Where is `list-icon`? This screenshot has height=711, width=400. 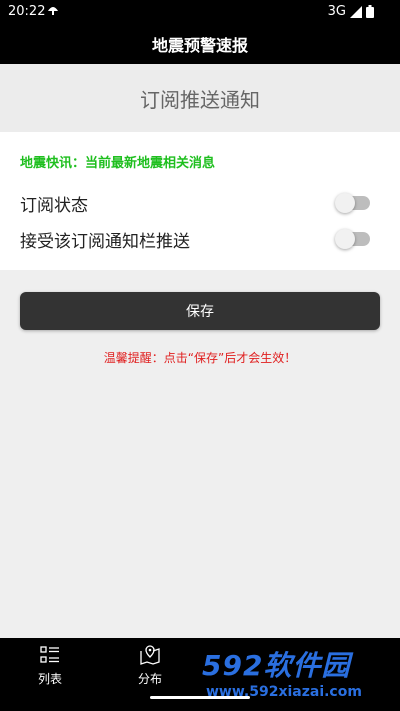
list-icon is located at coordinates (49, 654).